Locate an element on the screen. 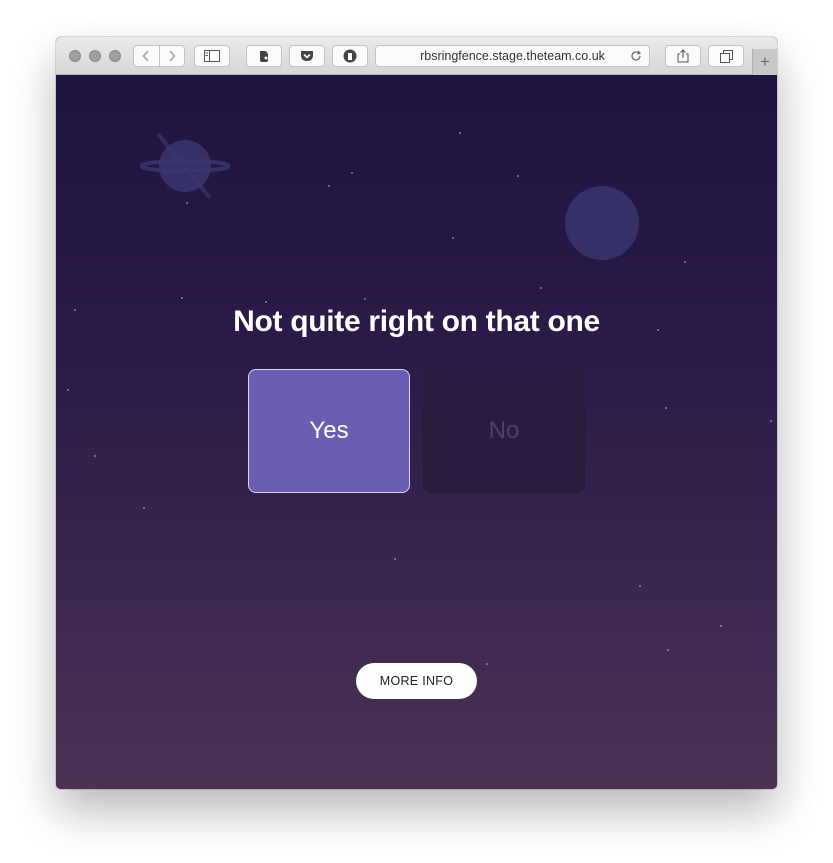 This screenshot has width=833, height=863. close-window-button is located at coordinates (75, 56).